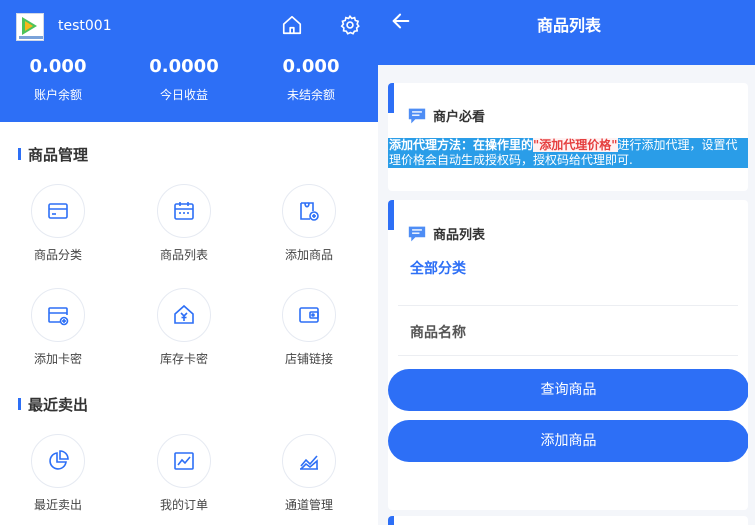  Describe the element at coordinates (184, 473) in the screenshot. I see `menu-item-my-orders: 我的订单` at that location.